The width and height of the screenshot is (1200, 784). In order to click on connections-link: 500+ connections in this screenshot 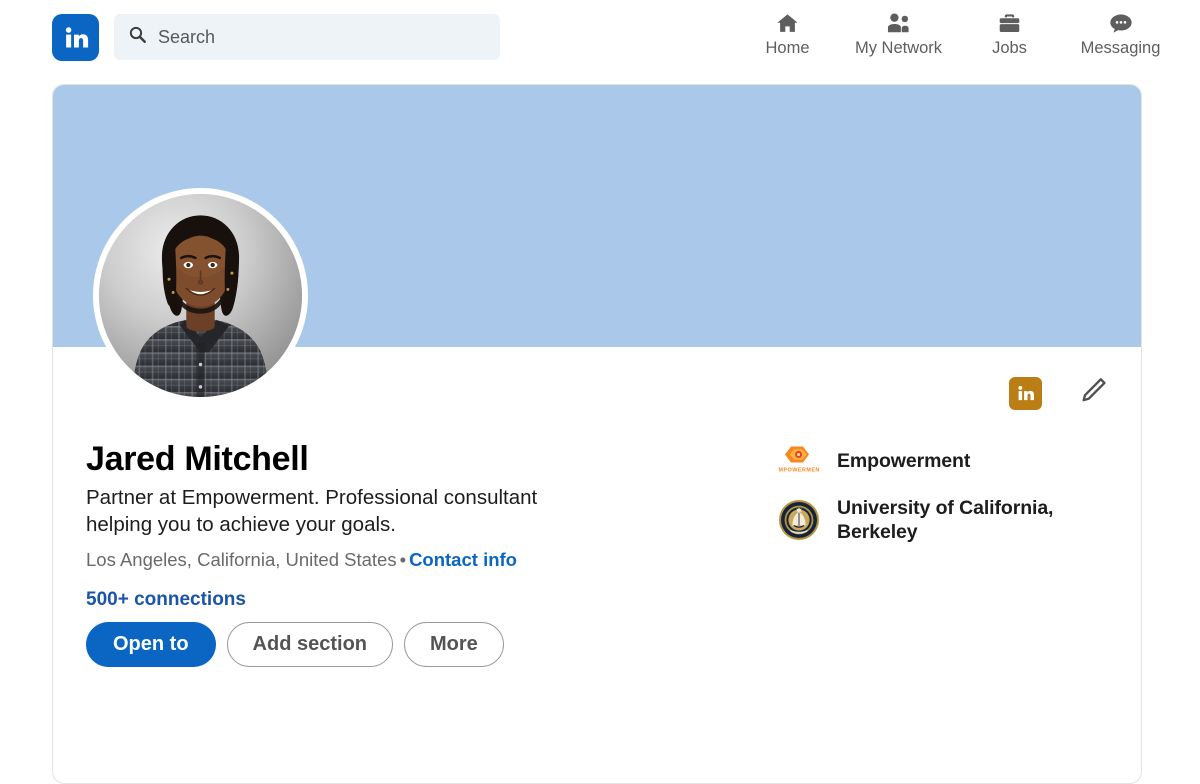, I will do `click(166, 600)`.